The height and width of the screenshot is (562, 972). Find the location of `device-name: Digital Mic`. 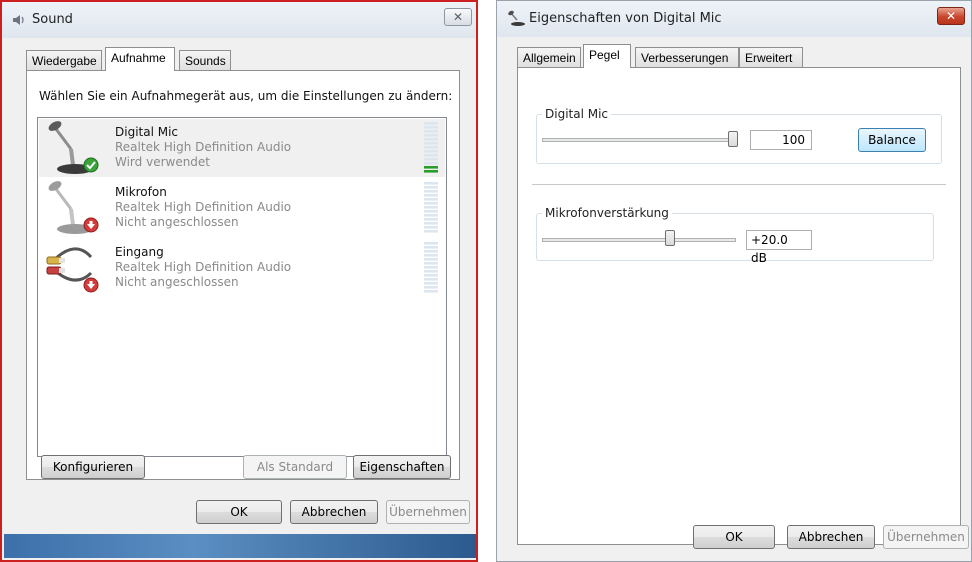

device-name: Digital Mic is located at coordinates (147, 132).